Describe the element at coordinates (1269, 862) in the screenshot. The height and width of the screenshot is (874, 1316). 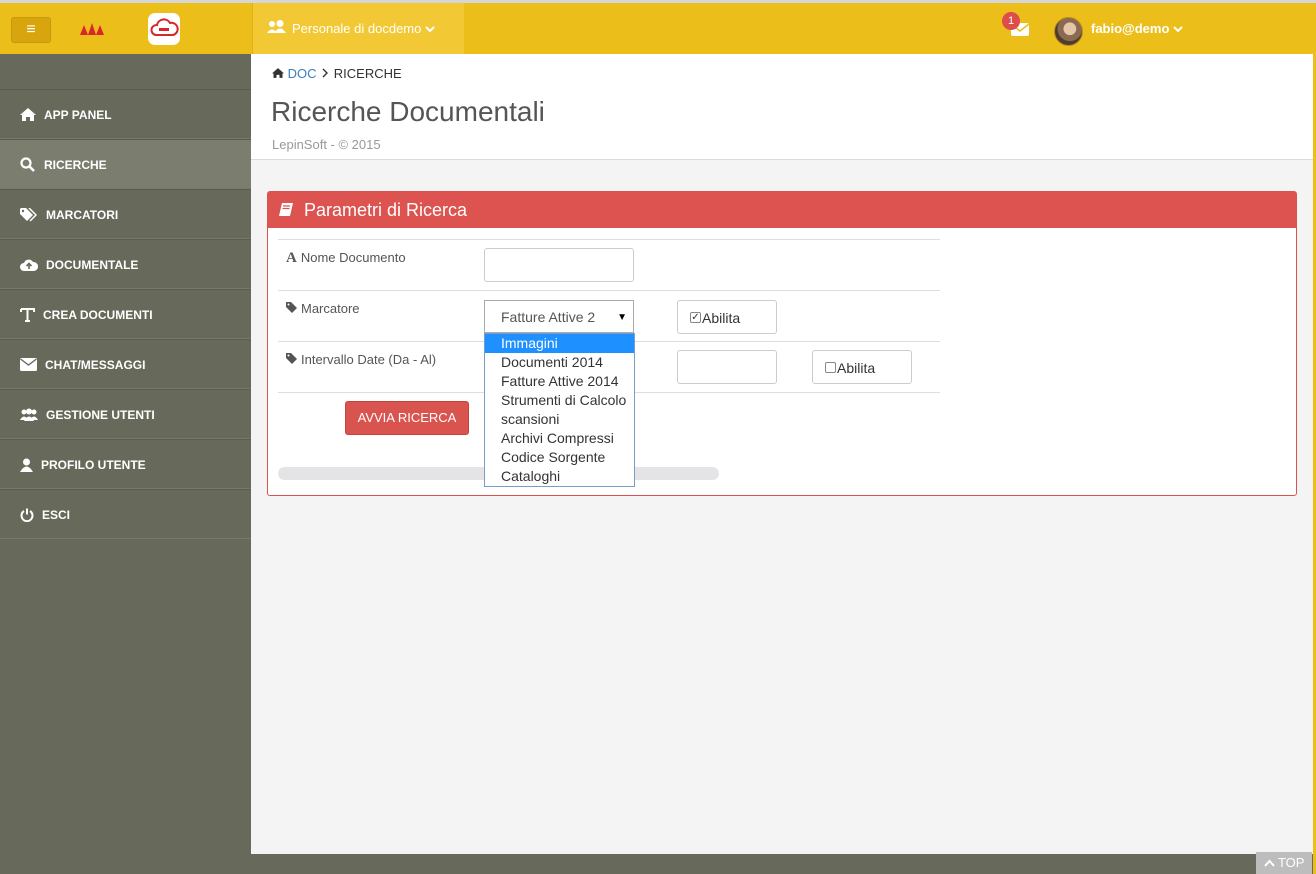
I see `chevron-up-icon` at that location.